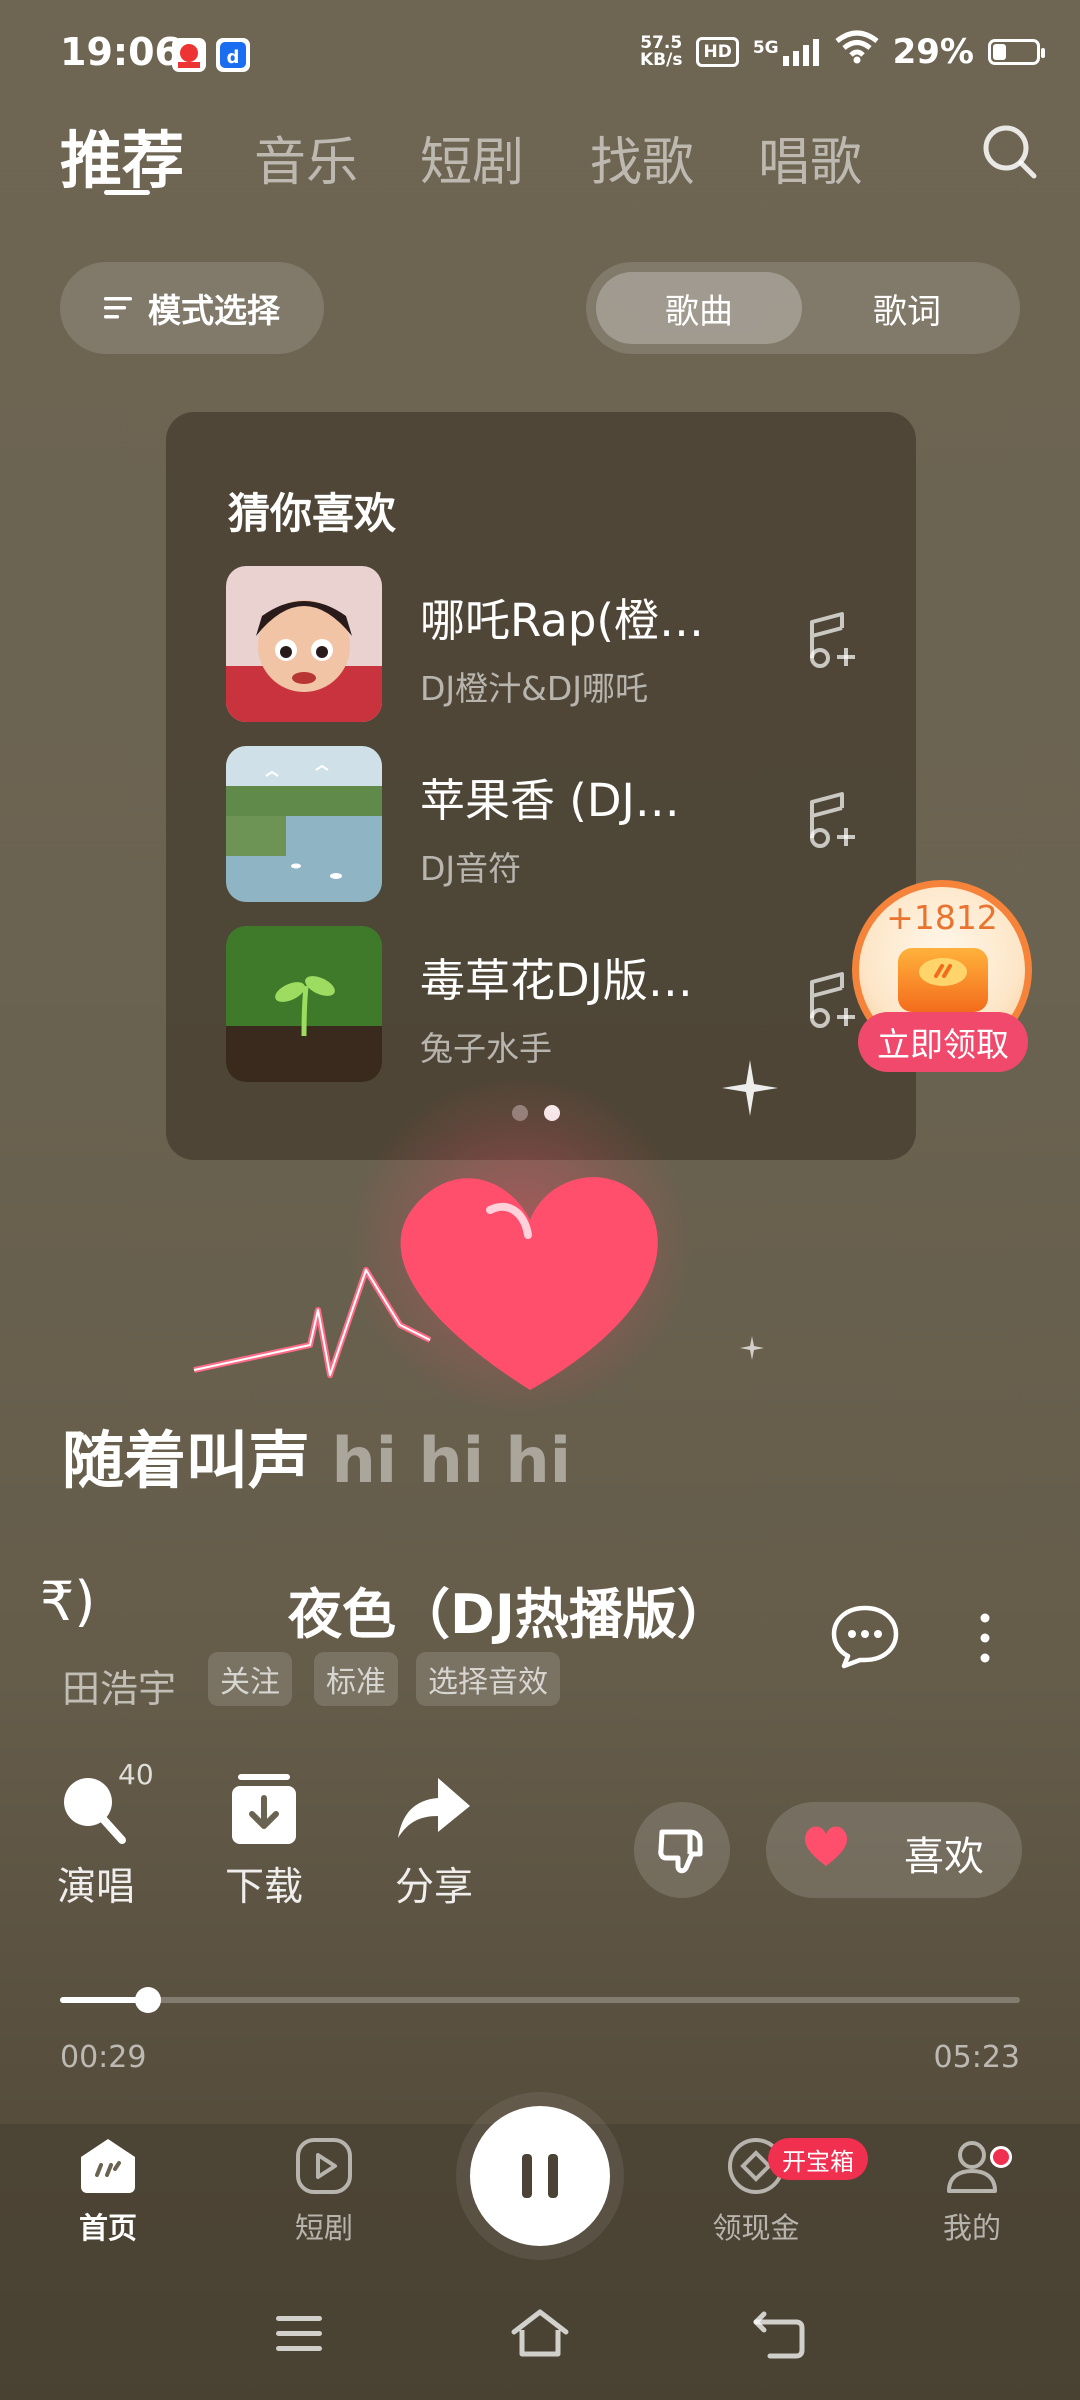 The image size is (1080, 2400). What do you see at coordinates (1001, 2157) in the screenshot?
I see `notification-dot` at bounding box center [1001, 2157].